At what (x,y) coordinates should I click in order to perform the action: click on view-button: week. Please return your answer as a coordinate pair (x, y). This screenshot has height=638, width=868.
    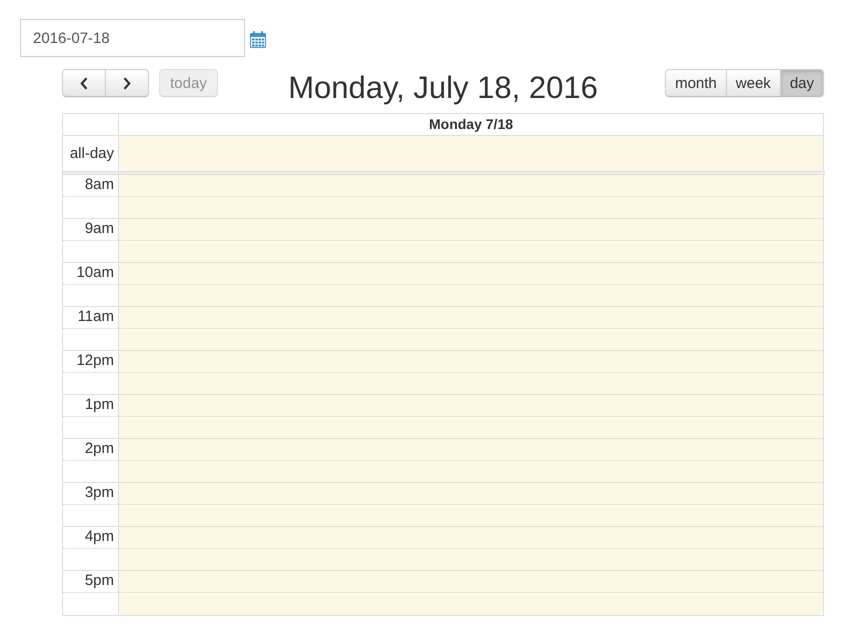
    Looking at the image, I should click on (753, 83).